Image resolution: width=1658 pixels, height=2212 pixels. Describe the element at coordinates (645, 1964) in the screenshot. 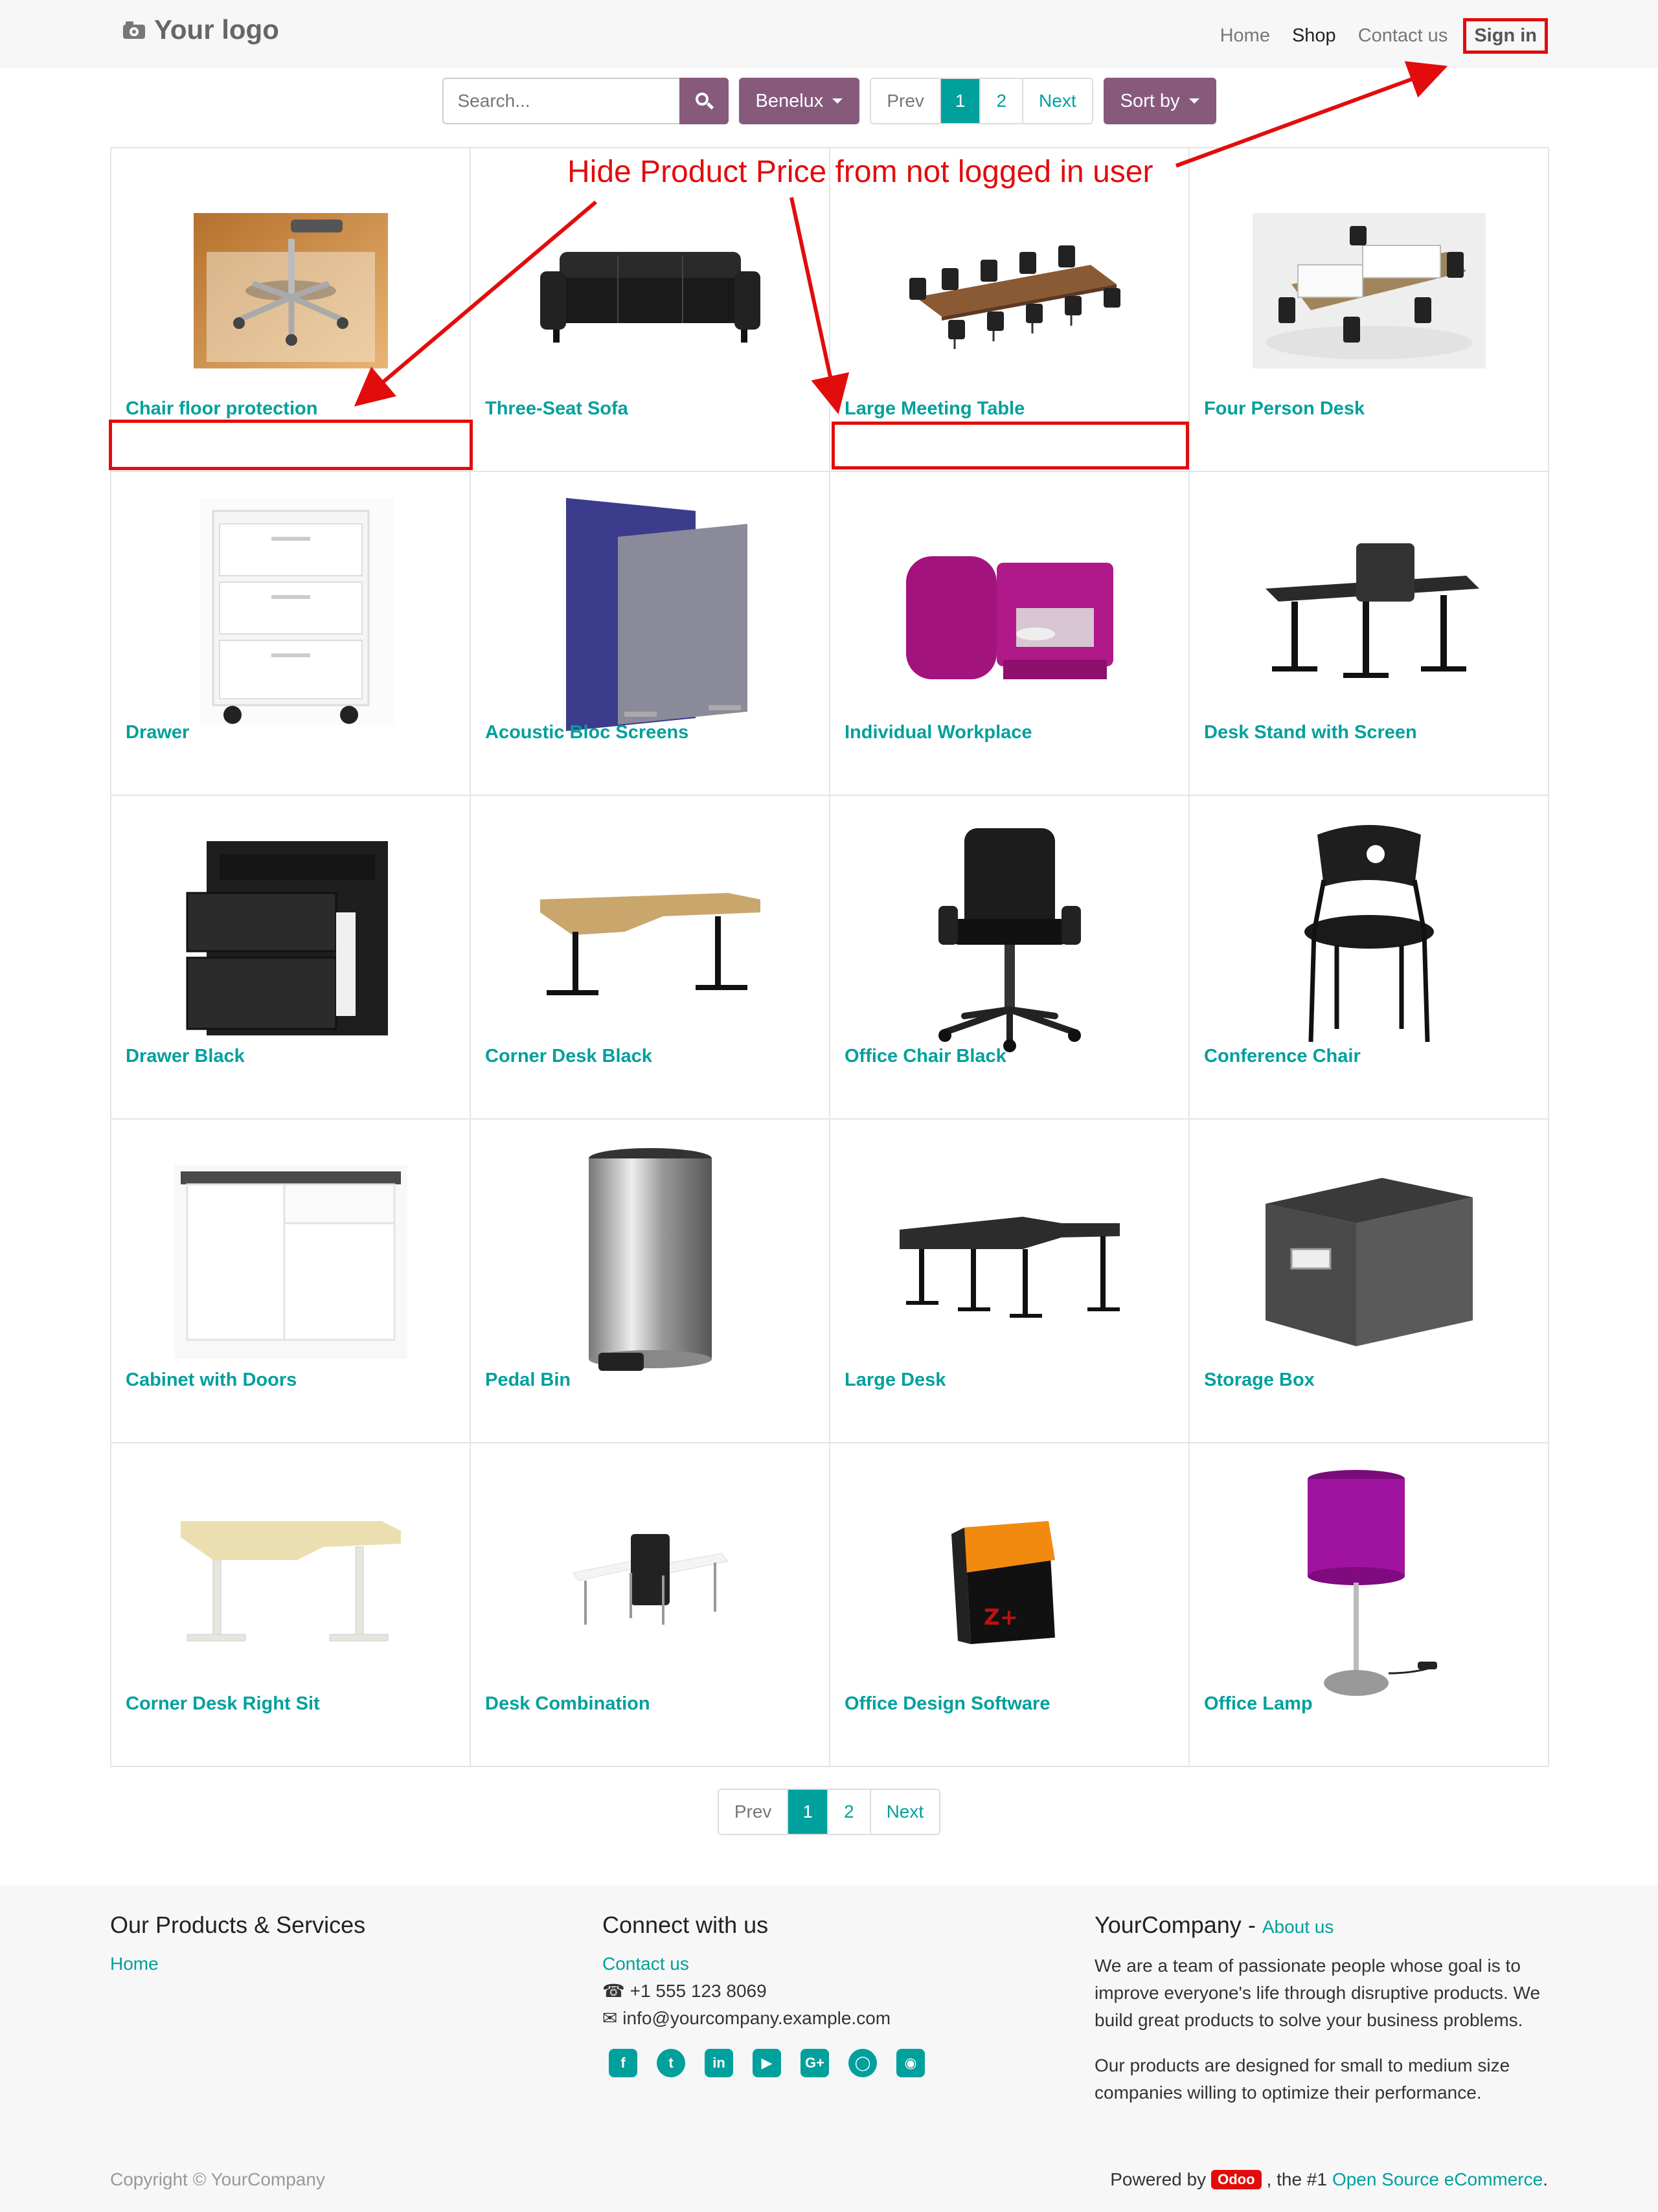

I see `footer-link-contact: Contact us` at that location.